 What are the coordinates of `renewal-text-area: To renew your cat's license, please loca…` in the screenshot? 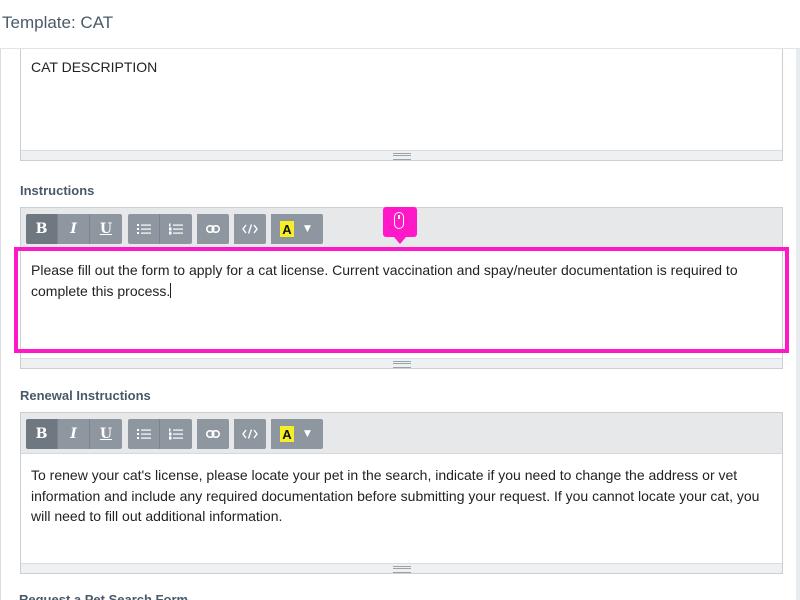 It's located at (401, 496).